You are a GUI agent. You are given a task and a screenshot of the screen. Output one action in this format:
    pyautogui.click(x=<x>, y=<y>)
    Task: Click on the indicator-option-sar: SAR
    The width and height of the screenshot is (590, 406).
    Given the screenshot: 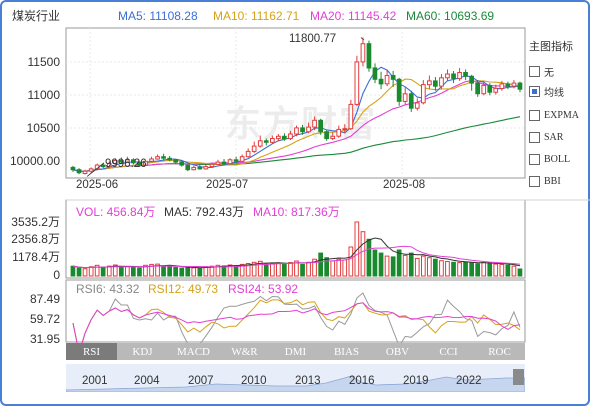 What is the action you would take?
    pyautogui.click(x=546, y=137)
    